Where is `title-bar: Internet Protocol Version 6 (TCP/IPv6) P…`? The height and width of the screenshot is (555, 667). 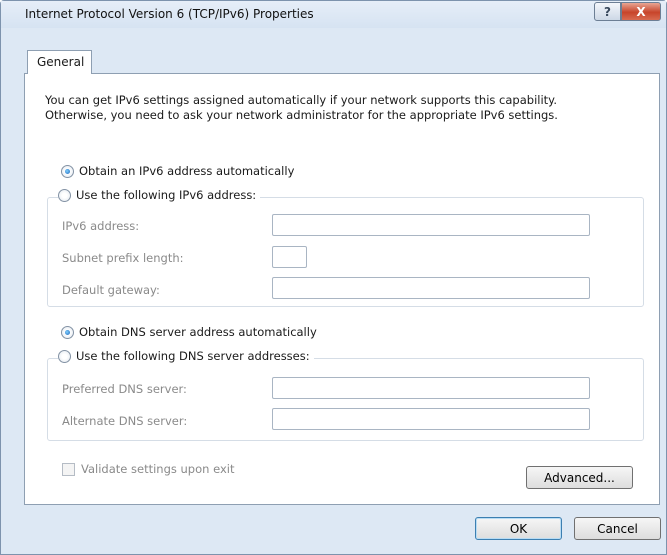
title-bar: Internet Protocol Version 6 (TCP/IPv6) P… is located at coordinates (333, 14).